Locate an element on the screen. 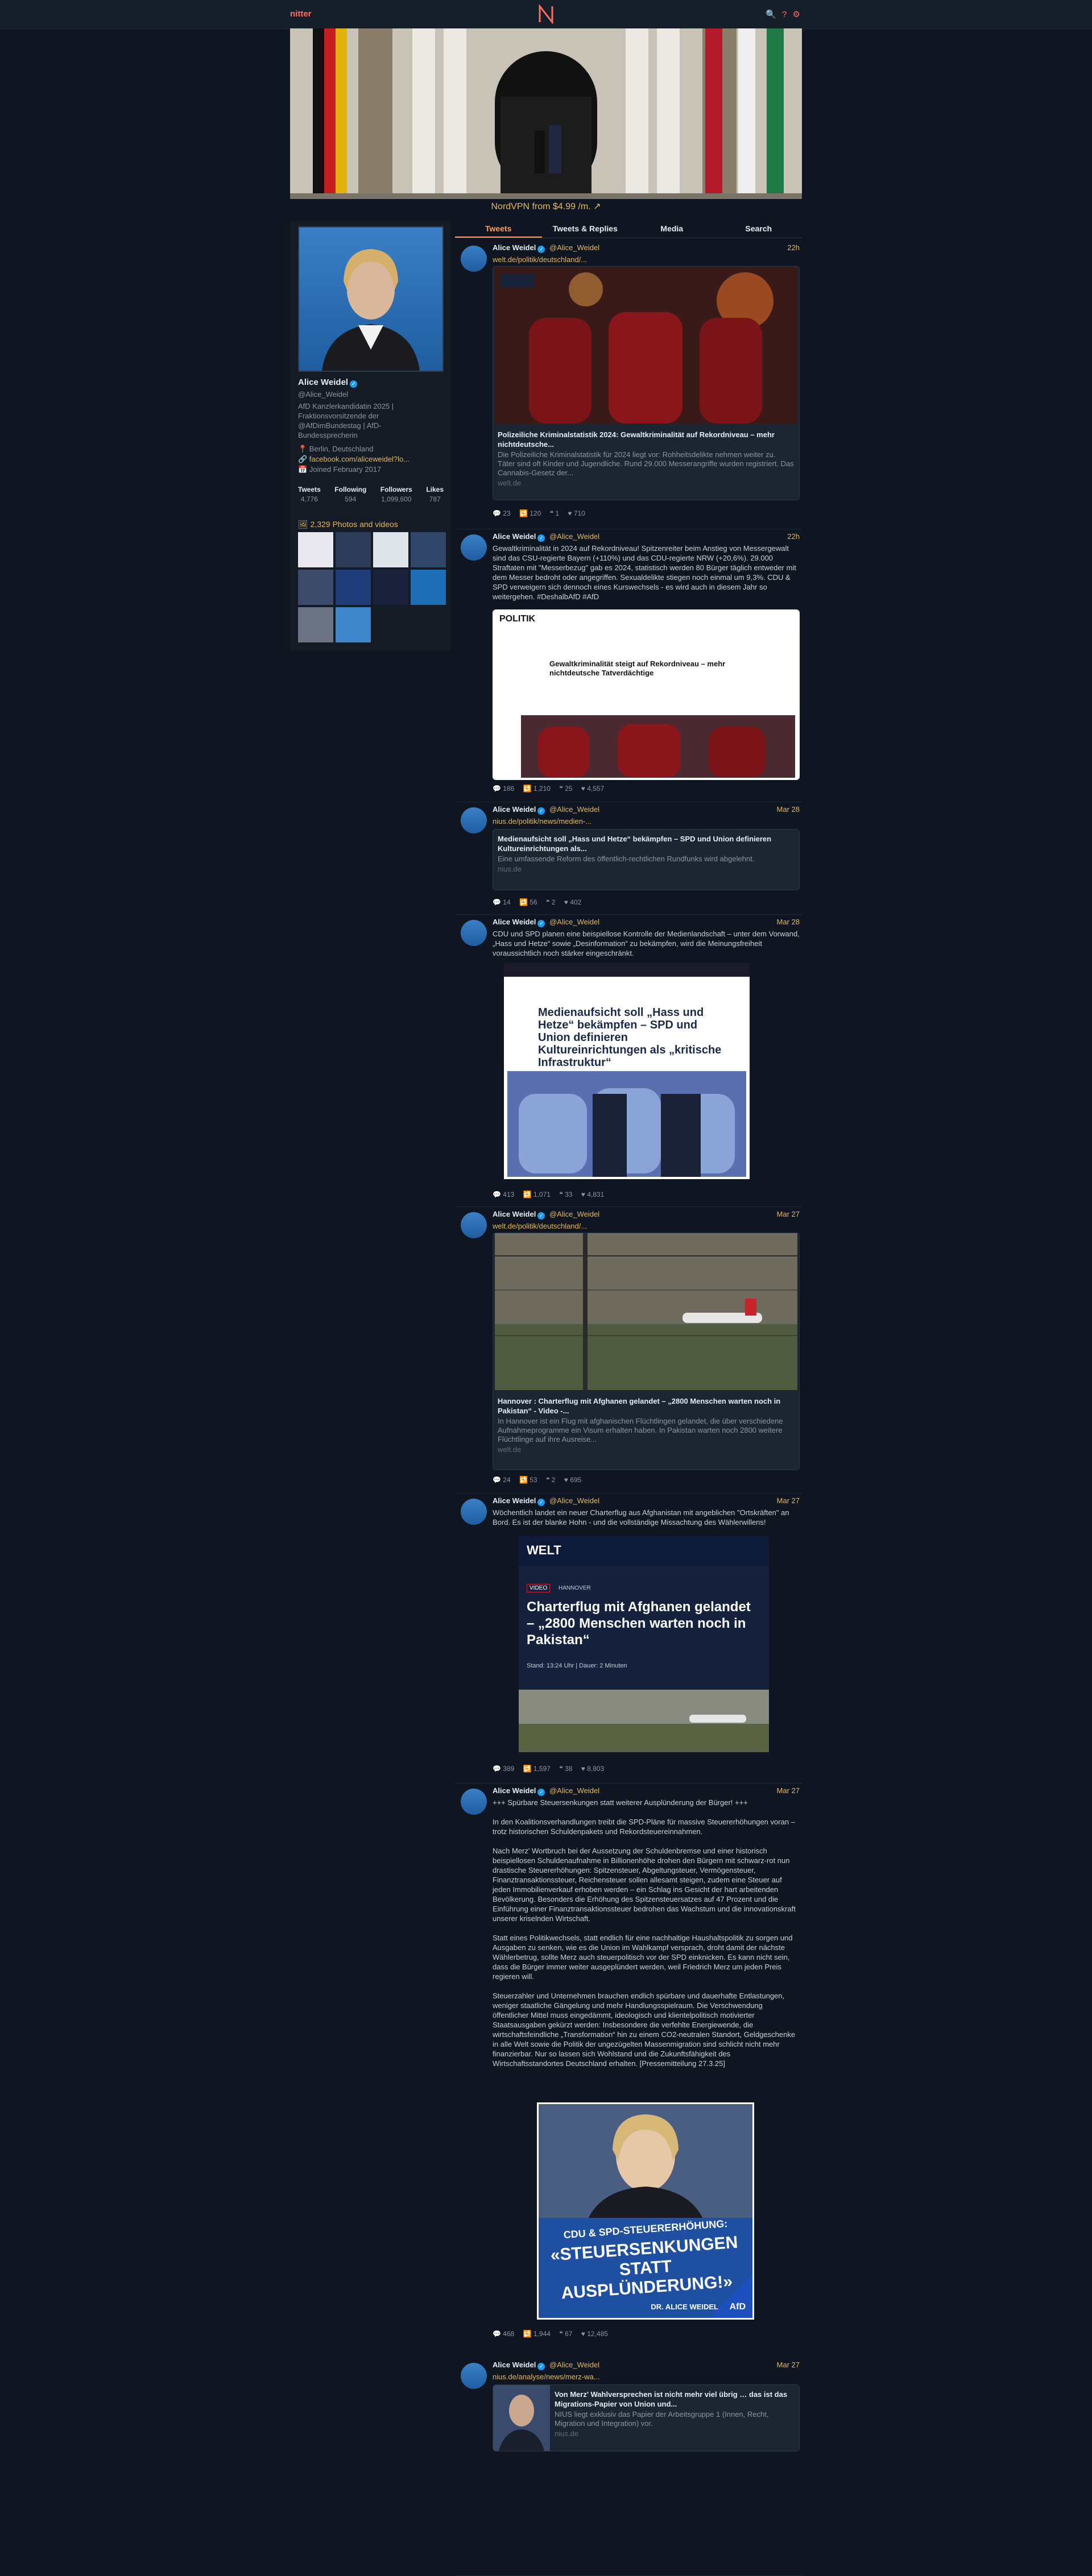 The width and height of the screenshot is (1092, 2576). retweet-count: 🔁 1,210 is located at coordinates (537, 789).